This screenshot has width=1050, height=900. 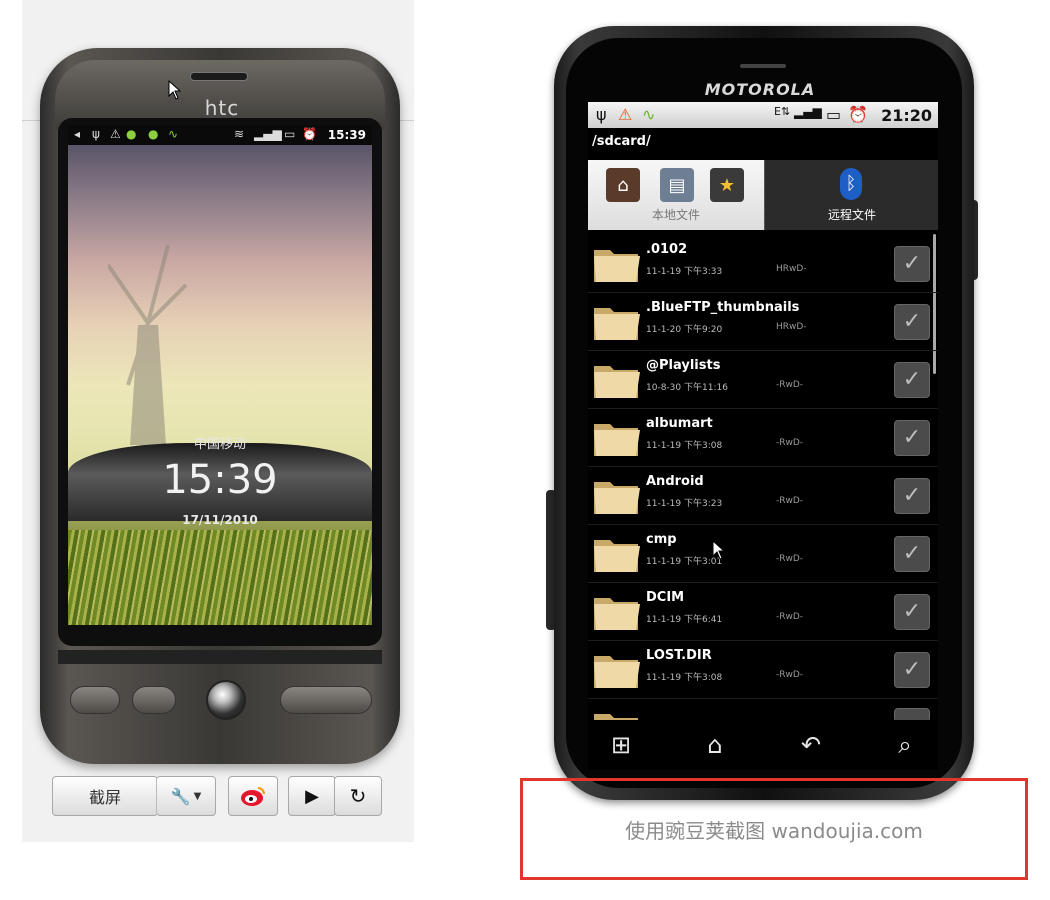 What do you see at coordinates (851, 184) in the screenshot?
I see `bluetooth-icon: ᛒ` at bounding box center [851, 184].